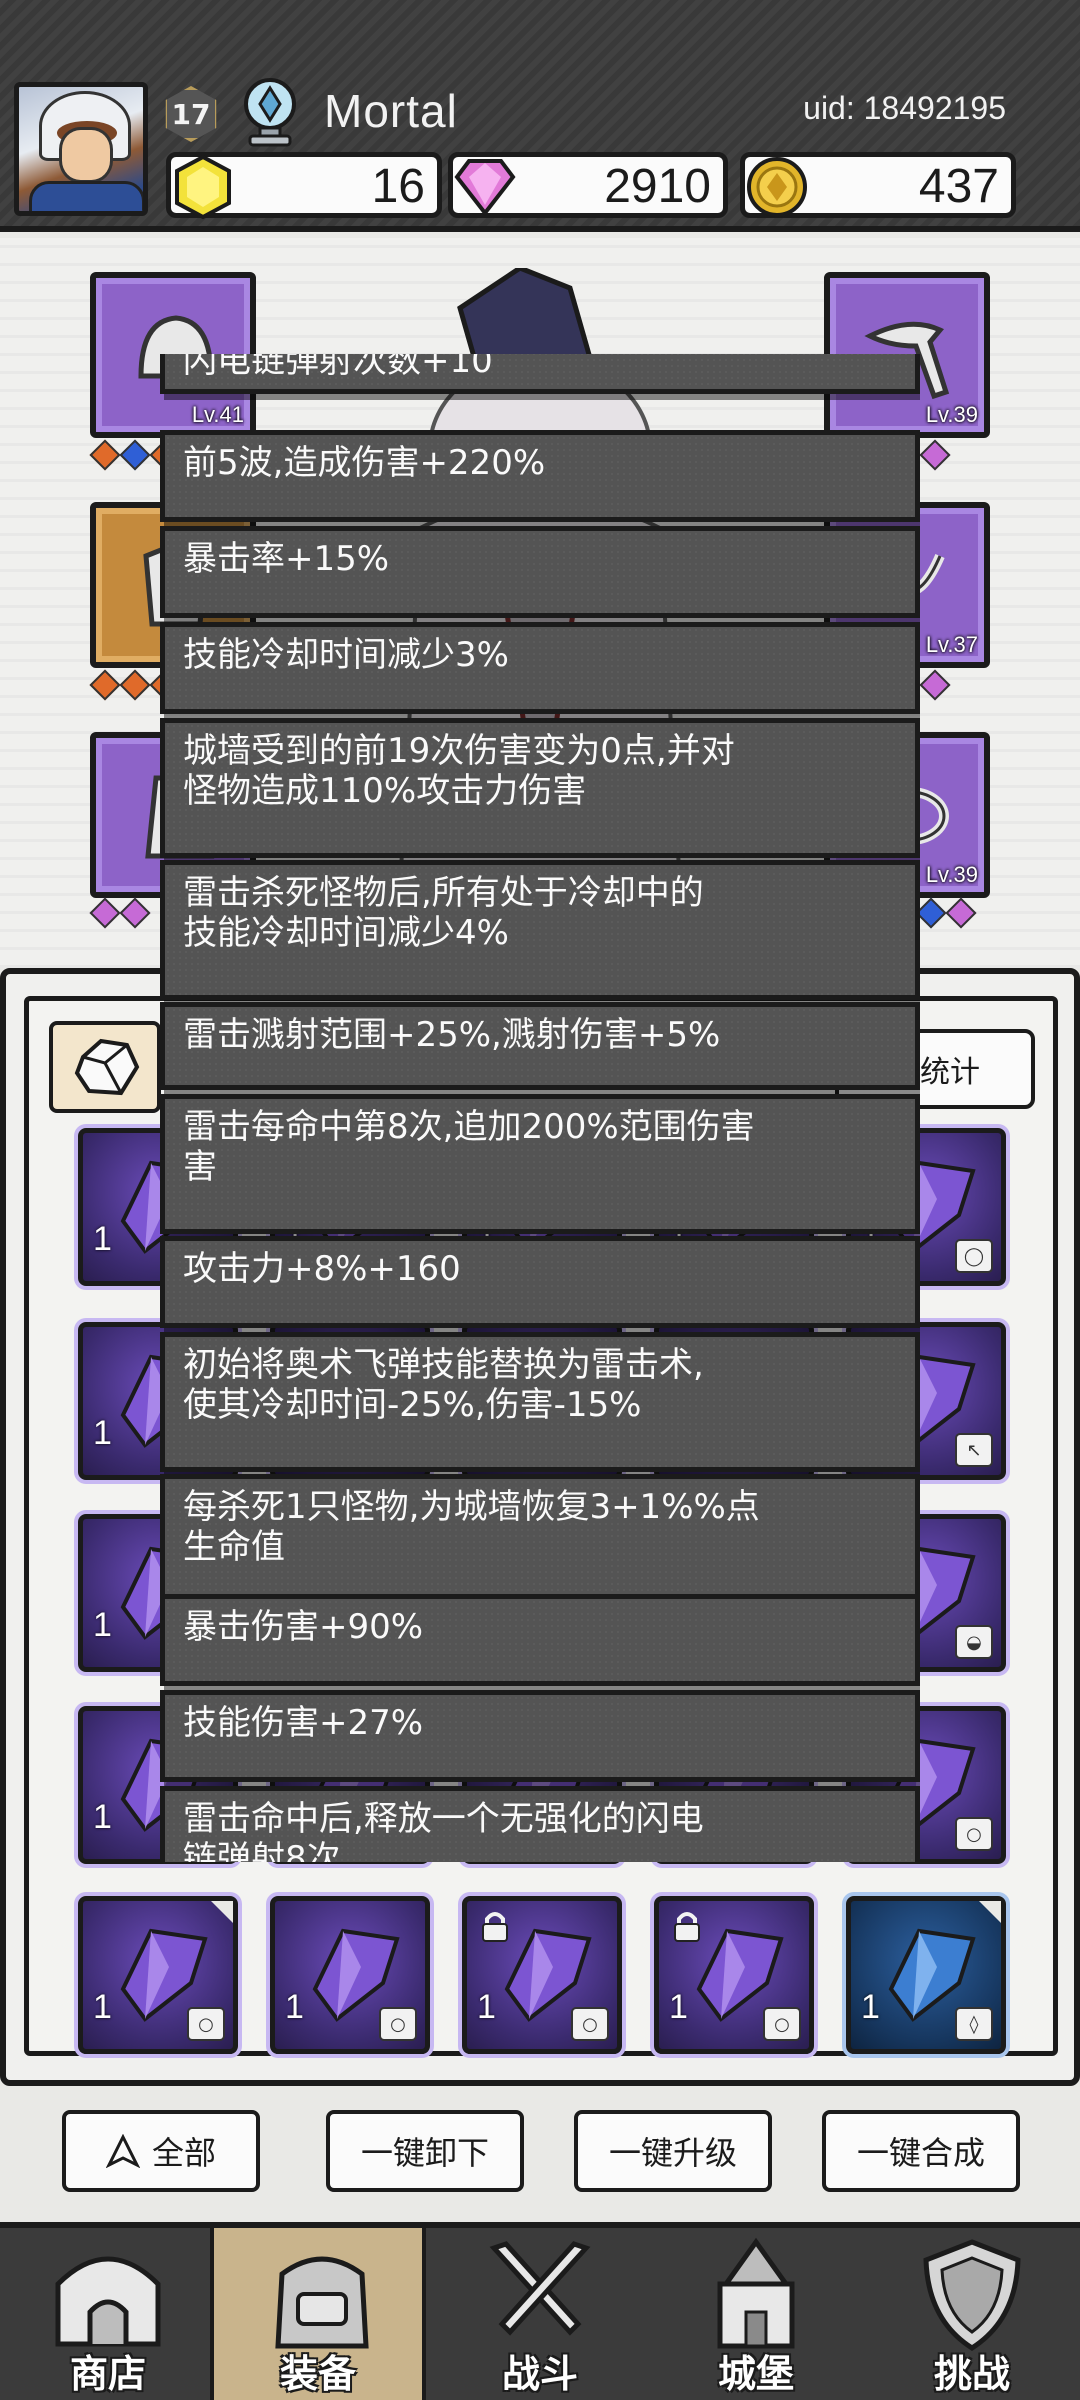 Image resolution: width=1080 pixels, height=2400 pixels. I want to click on tooltip-skill-line: 技能伤害+27%, so click(540, 1736).